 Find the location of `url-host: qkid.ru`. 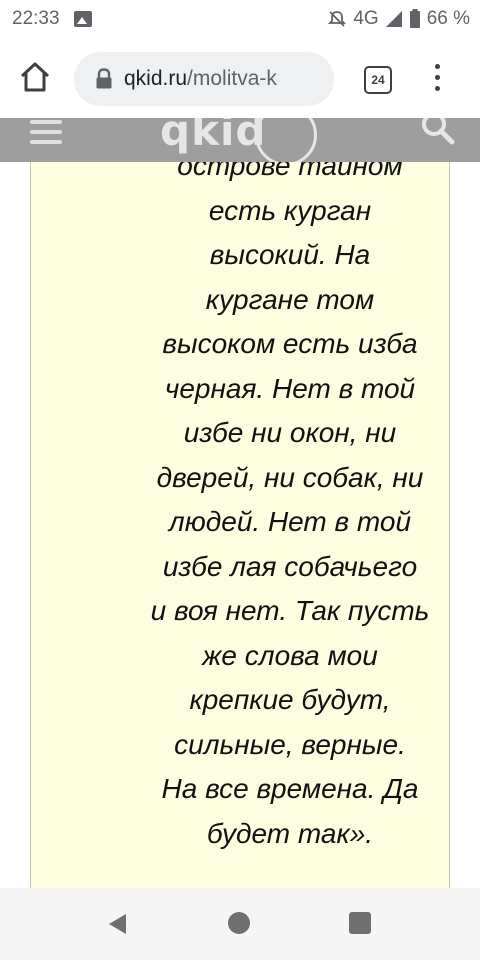

url-host: qkid.ru is located at coordinates (156, 78).